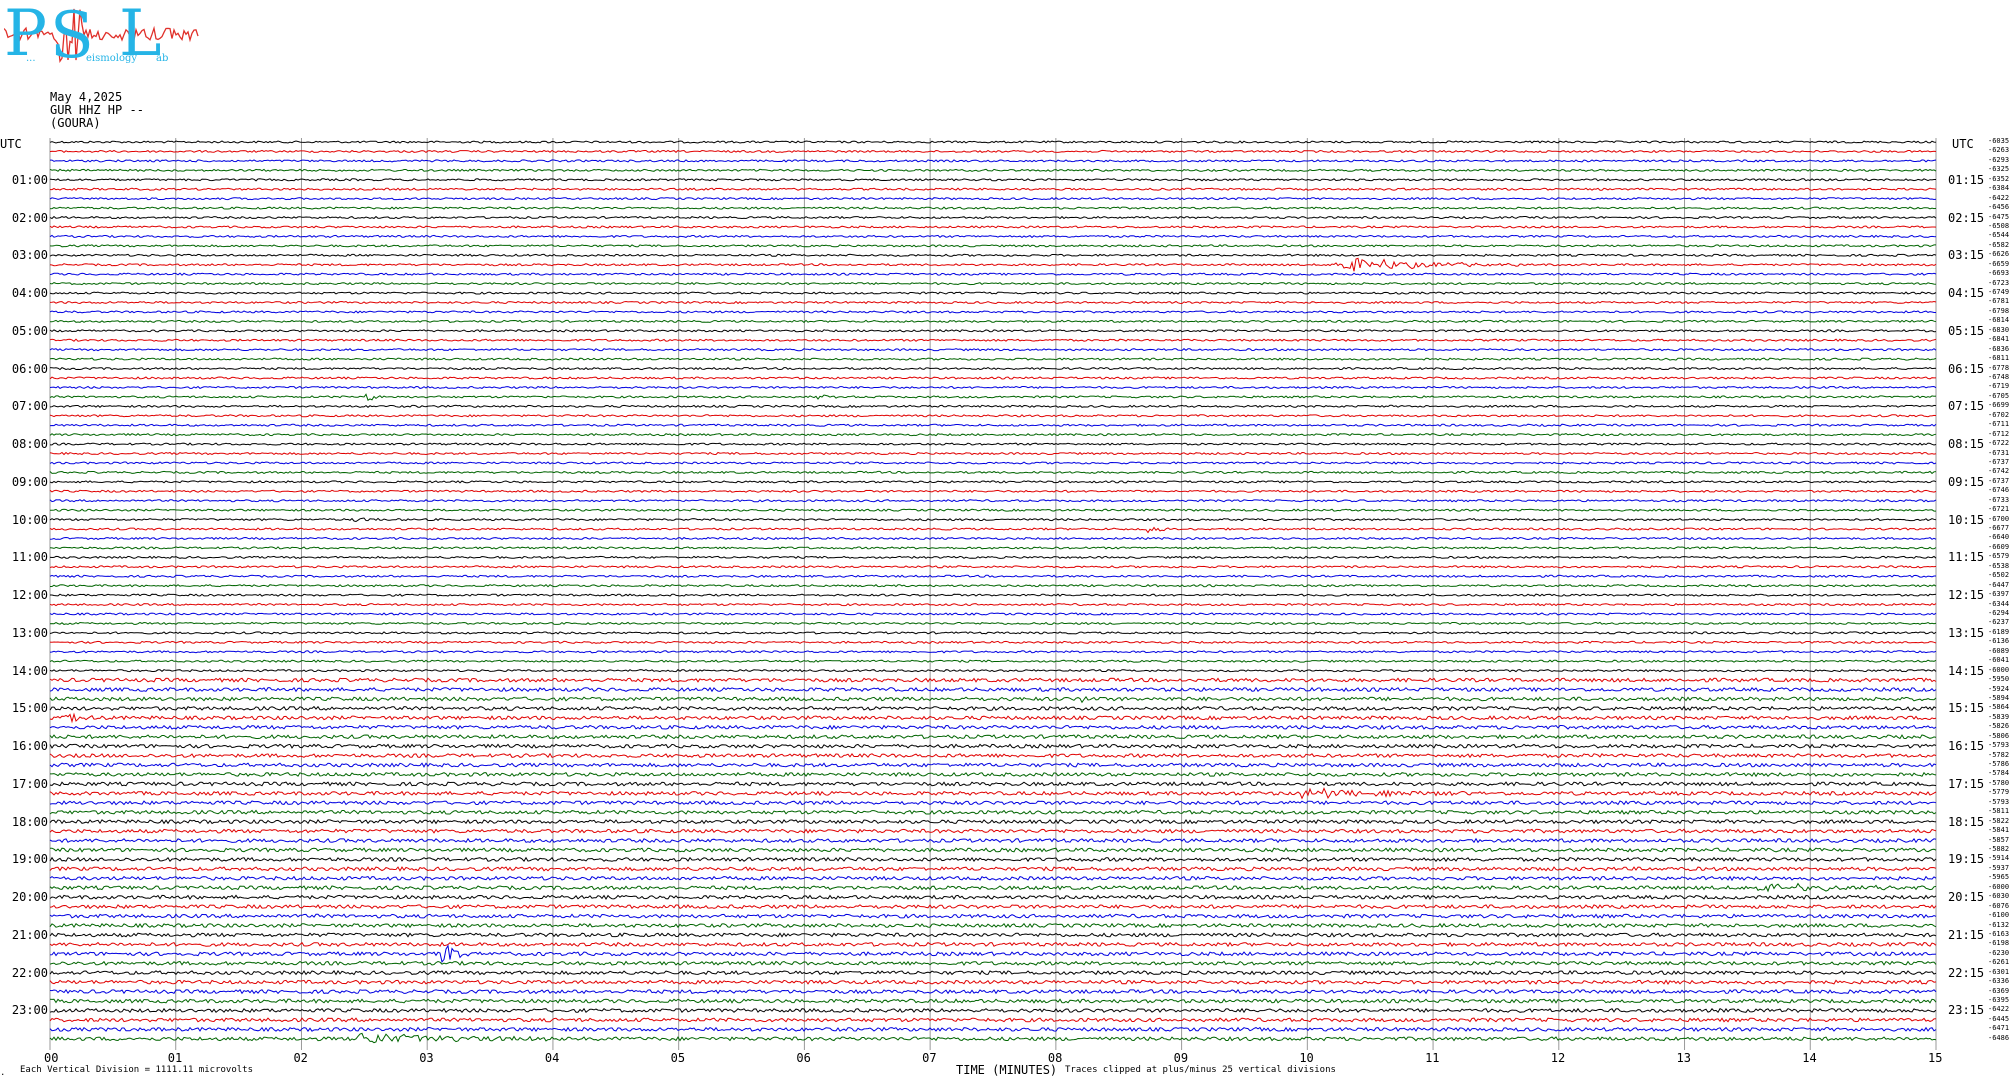 The height and width of the screenshot is (1080, 2010). I want to click on trace-count-label: -6198, so click(1999, 943).